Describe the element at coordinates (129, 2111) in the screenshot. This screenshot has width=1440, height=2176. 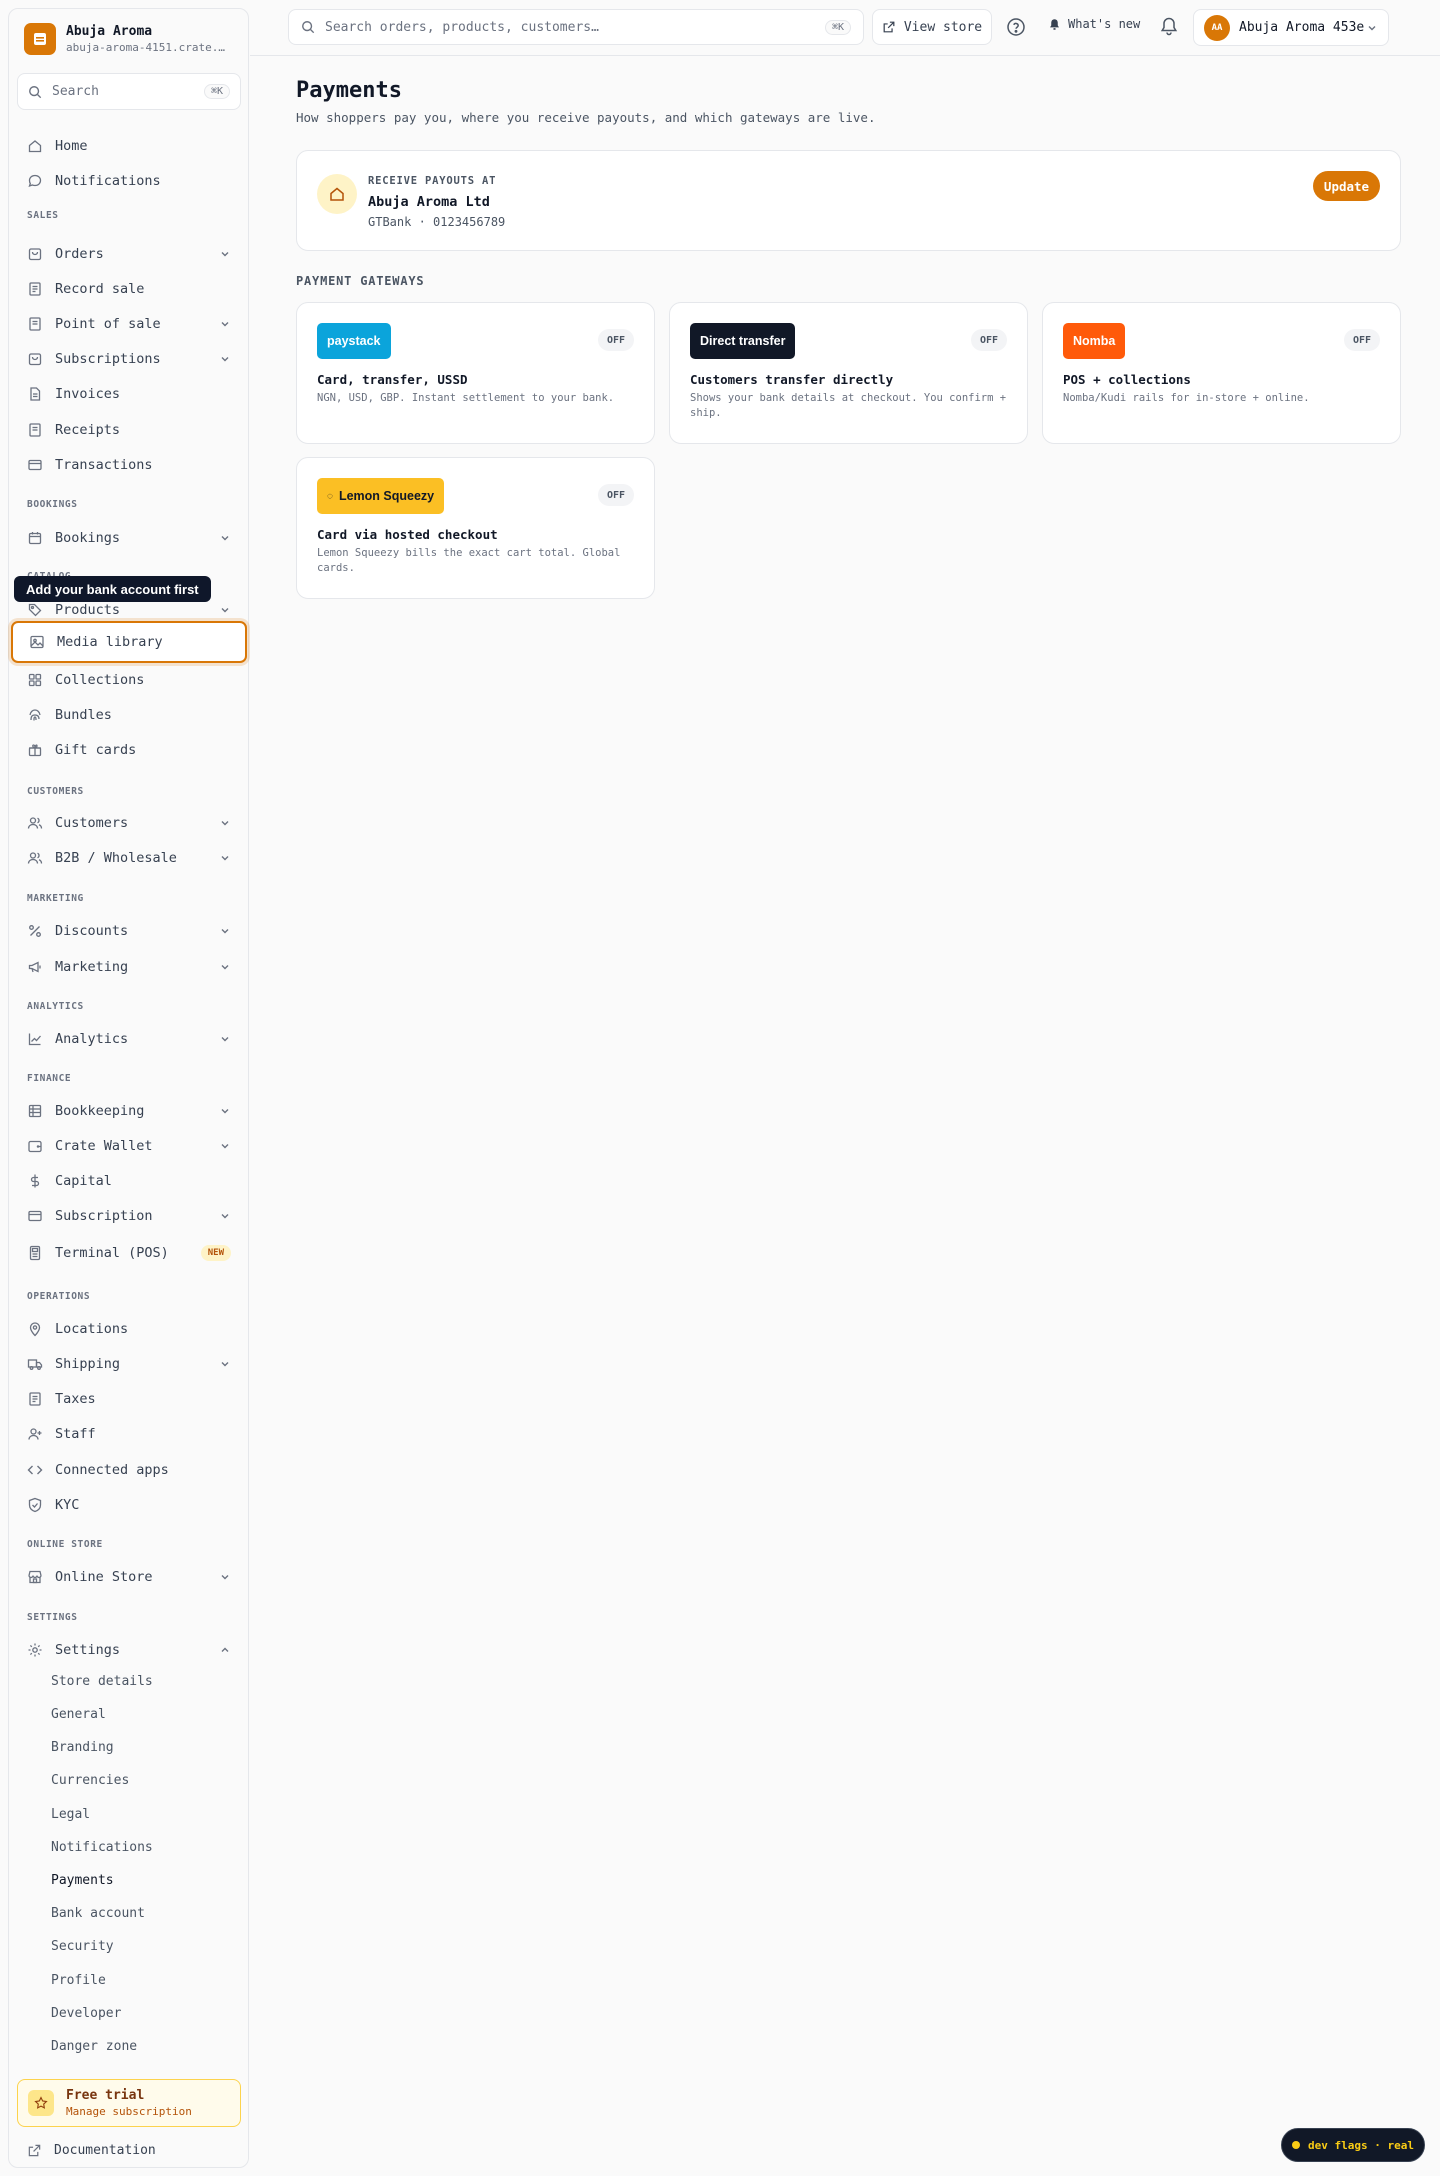
I see `manage-subscription-link: Manage subscription` at that location.